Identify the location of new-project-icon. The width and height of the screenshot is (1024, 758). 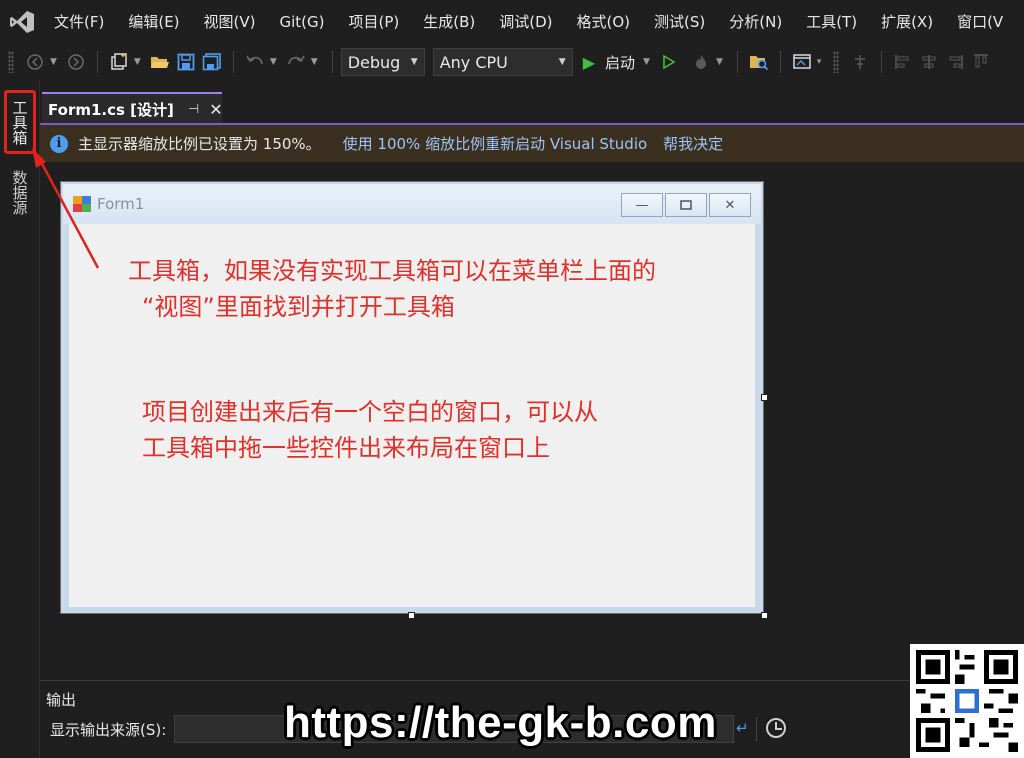
(119, 62).